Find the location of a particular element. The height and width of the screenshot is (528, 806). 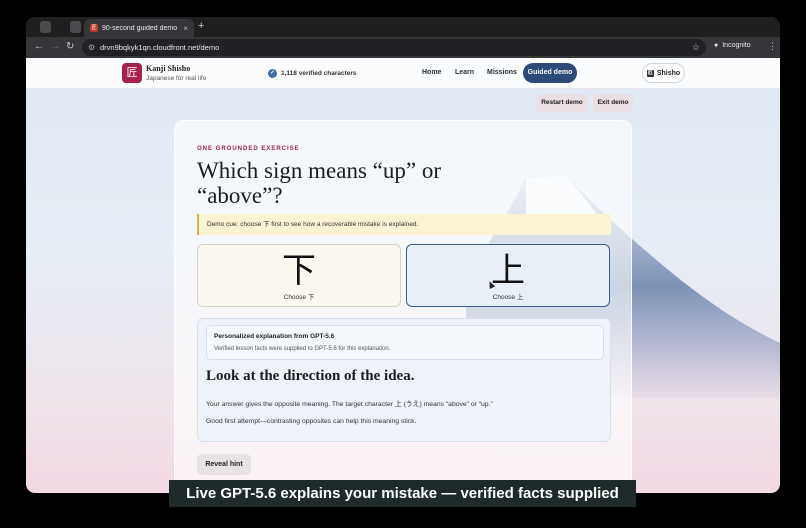

back-icon: ← is located at coordinates (39, 47).